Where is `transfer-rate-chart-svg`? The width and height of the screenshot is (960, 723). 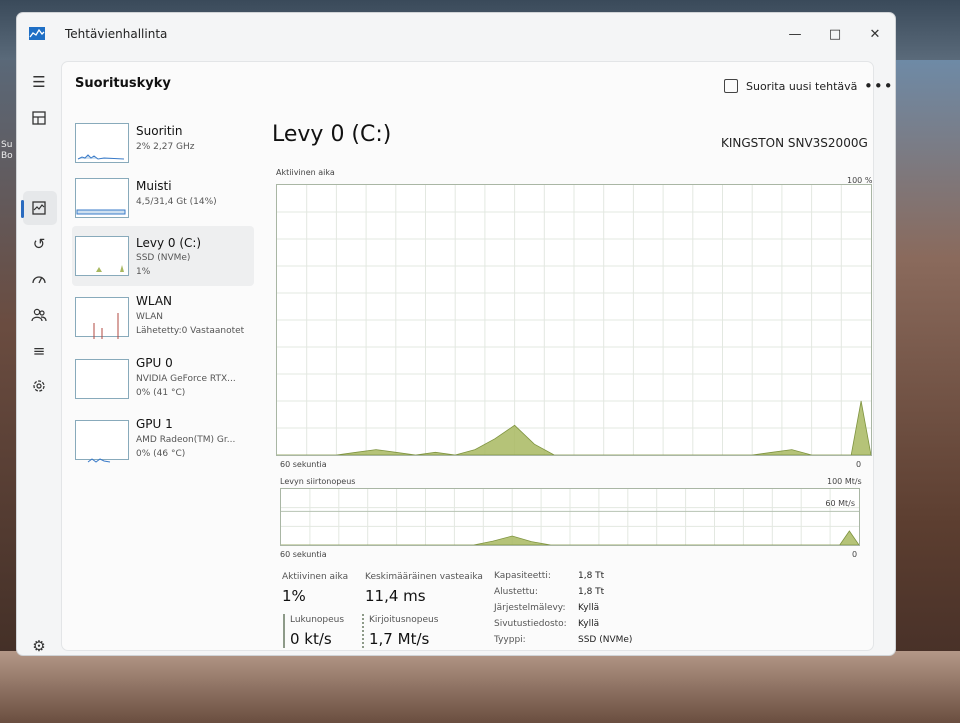
transfer-rate-chart-svg is located at coordinates (570, 517).